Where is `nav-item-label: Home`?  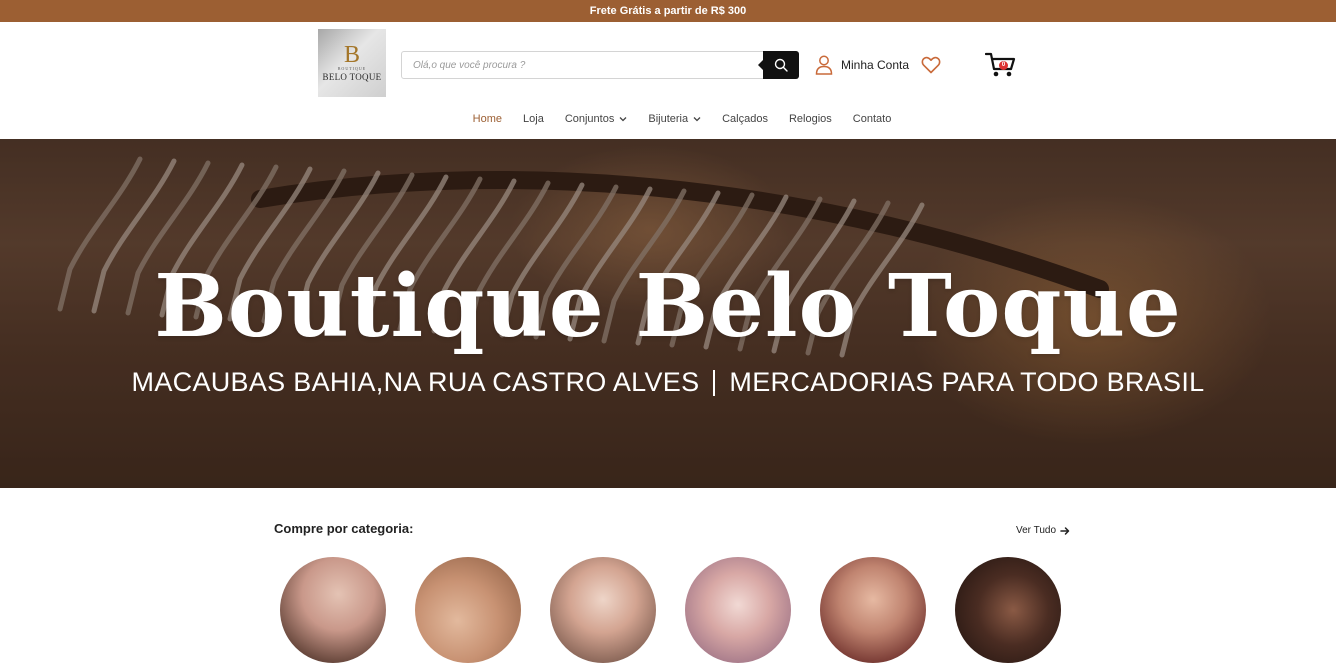
nav-item-label: Home is located at coordinates (487, 119).